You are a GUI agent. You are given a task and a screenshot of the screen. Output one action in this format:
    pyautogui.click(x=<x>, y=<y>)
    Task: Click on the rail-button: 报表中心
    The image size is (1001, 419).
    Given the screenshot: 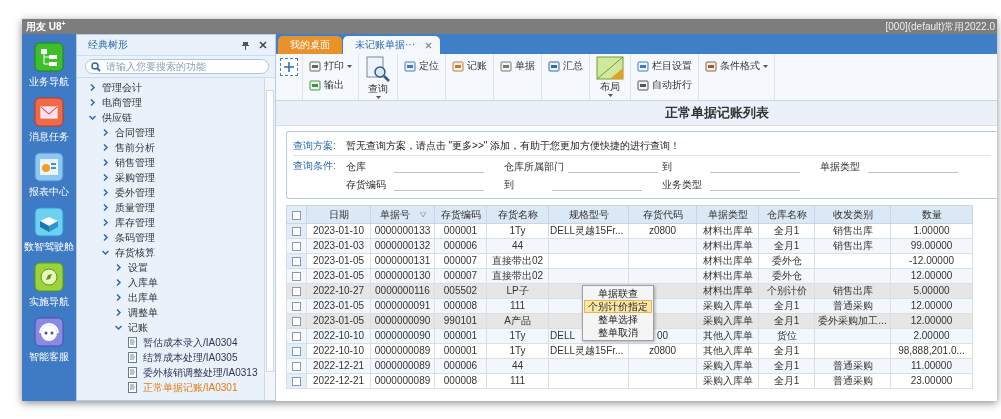 What is the action you would take?
    pyautogui.click(x=49, y=175)
    